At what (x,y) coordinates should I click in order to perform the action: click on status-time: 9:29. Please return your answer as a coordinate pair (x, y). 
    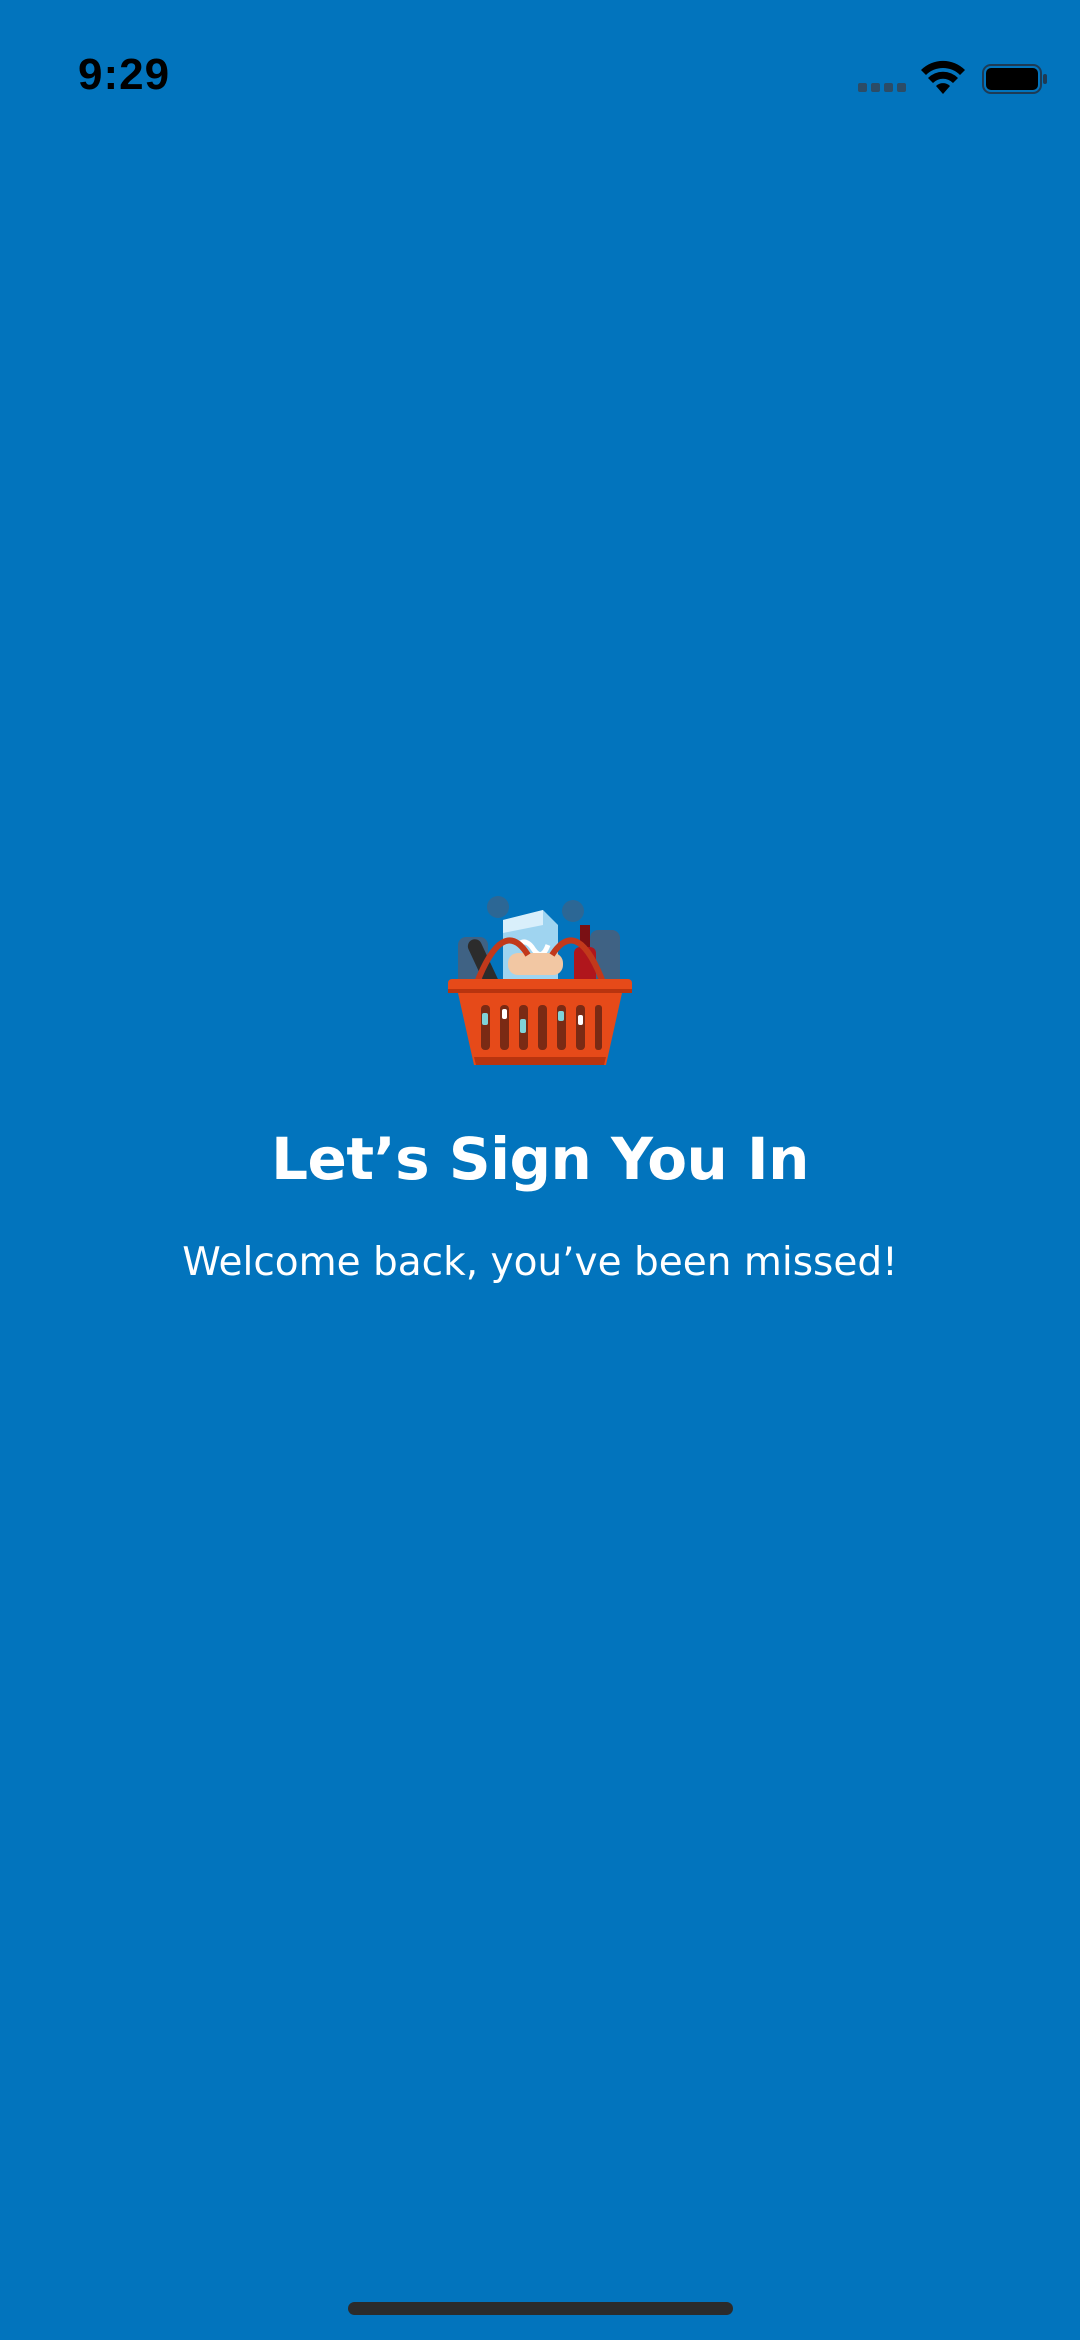
    Looking at the image, I should click on (124, 74).